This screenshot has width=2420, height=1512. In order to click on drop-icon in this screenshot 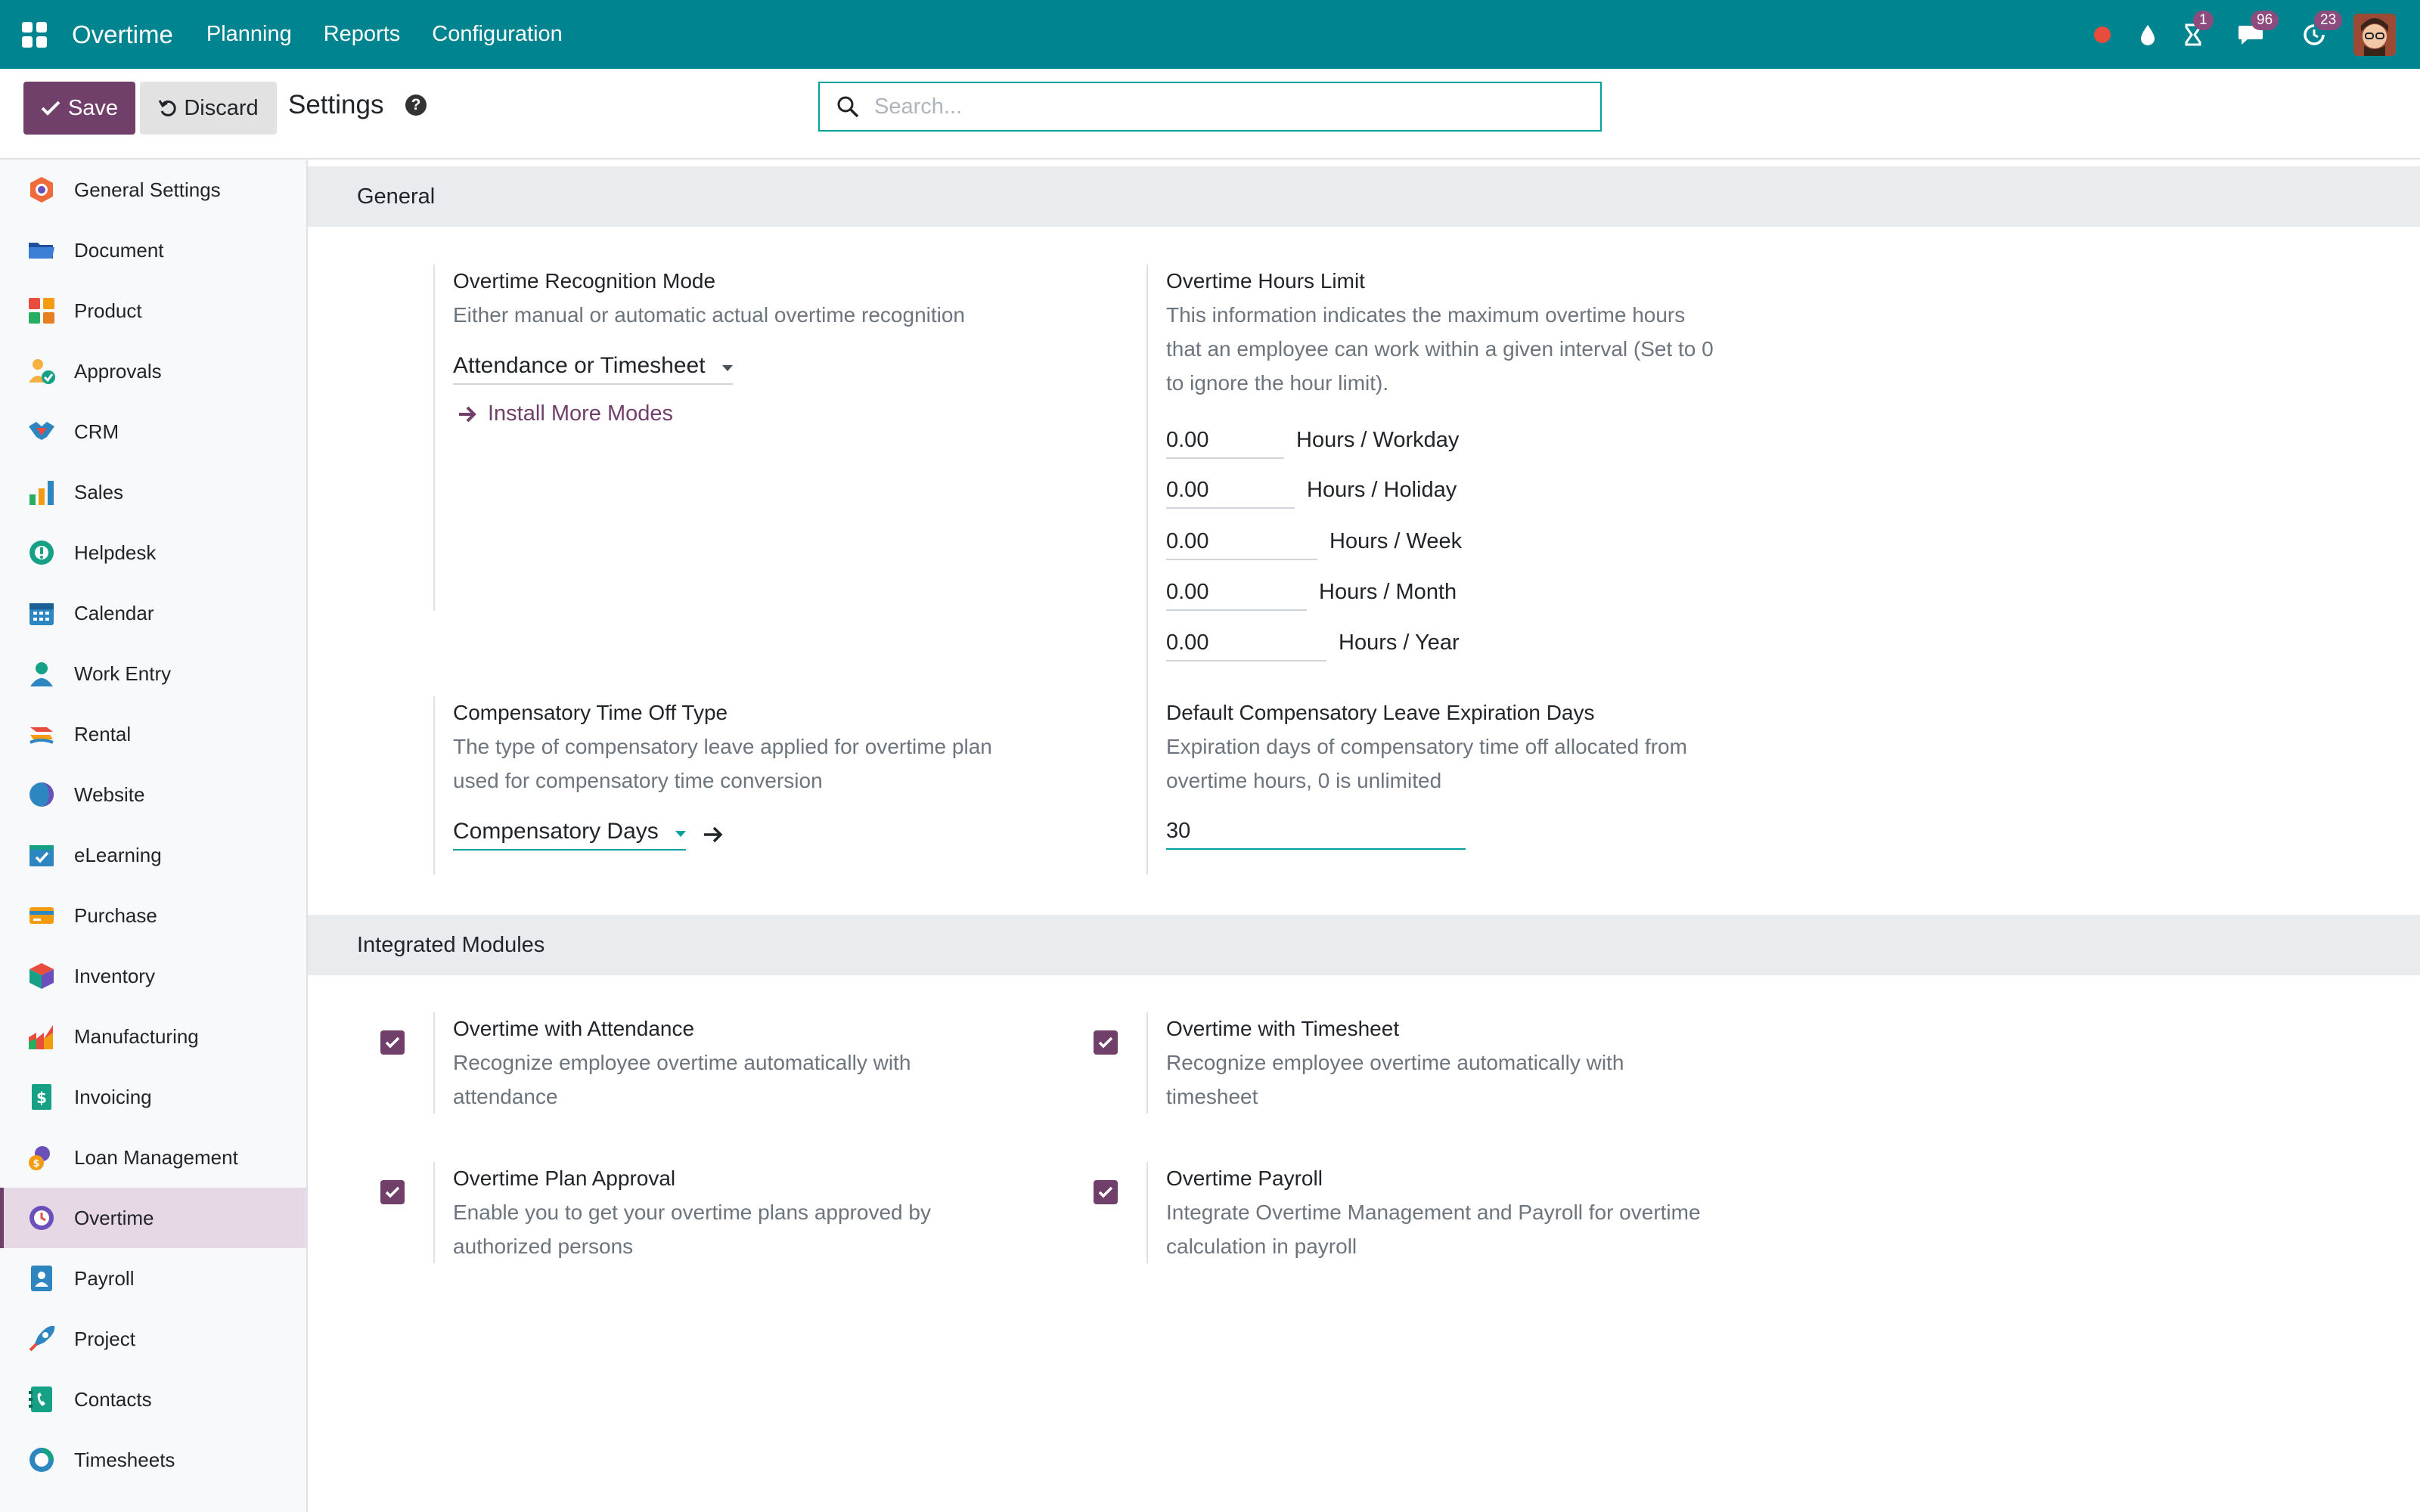, I will do `click(2148, 35)`.